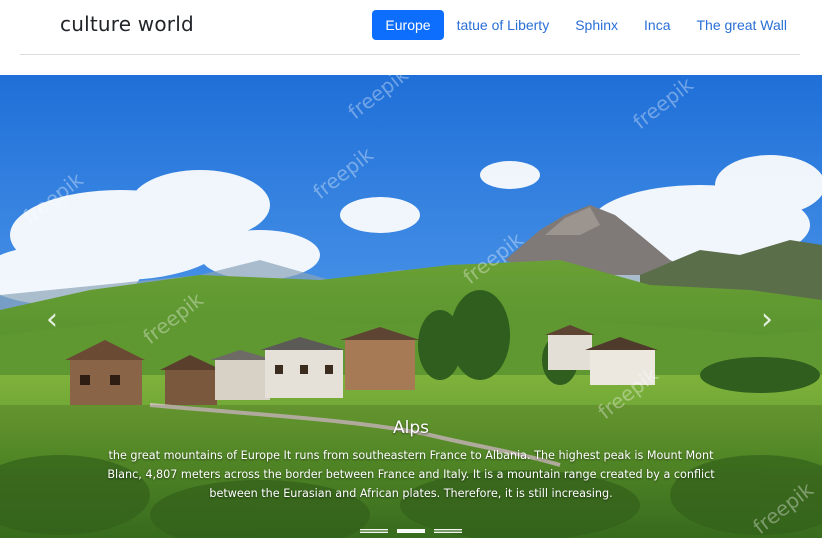  I want to click on nav-item-sphinx: Sphinx, so click(596, 25).